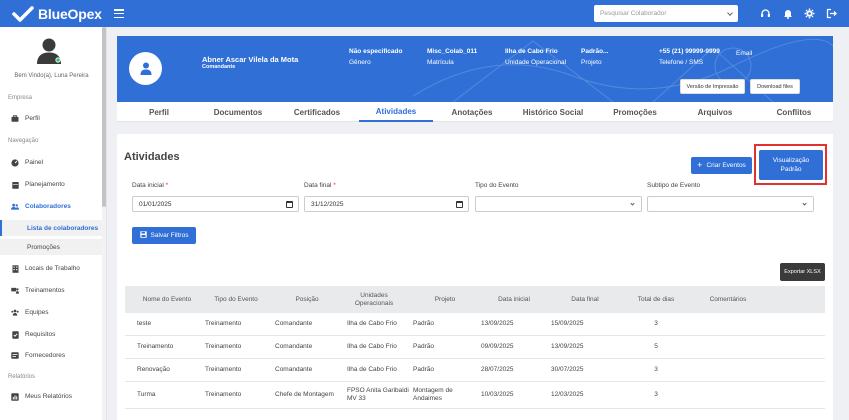  Describe the element at coordinates (791, 160) in the screenshot. I see `default-view-label-1: Visualização` at that location.